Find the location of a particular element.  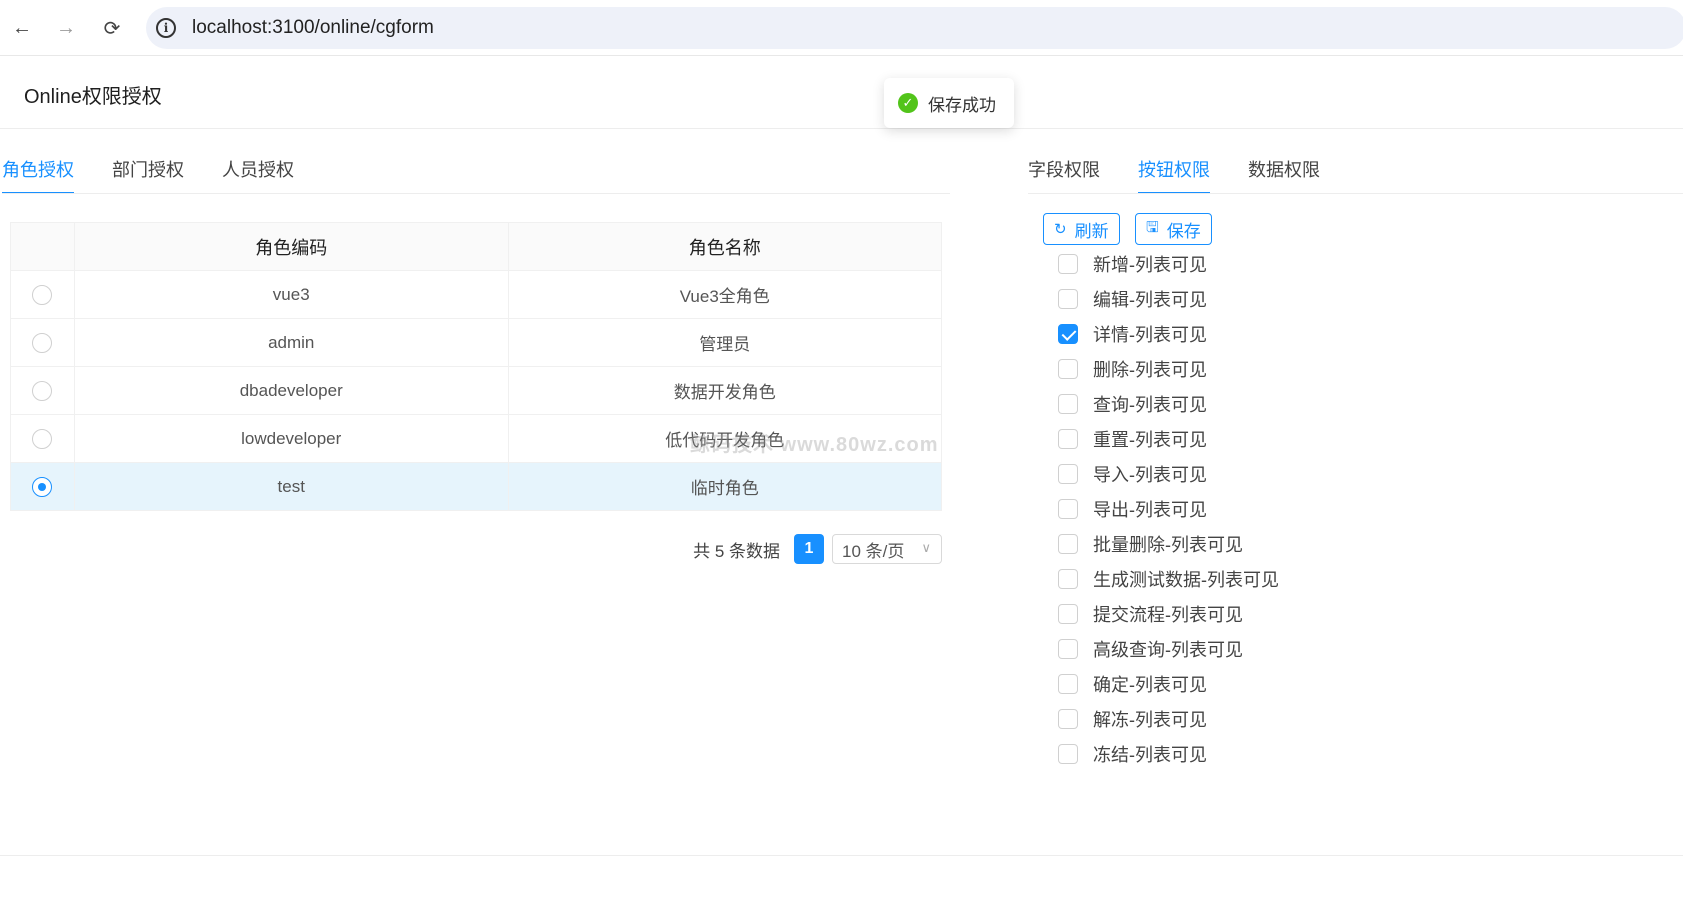

permission-label: 导入-列表可见 is located at coordinates (1150, 474).